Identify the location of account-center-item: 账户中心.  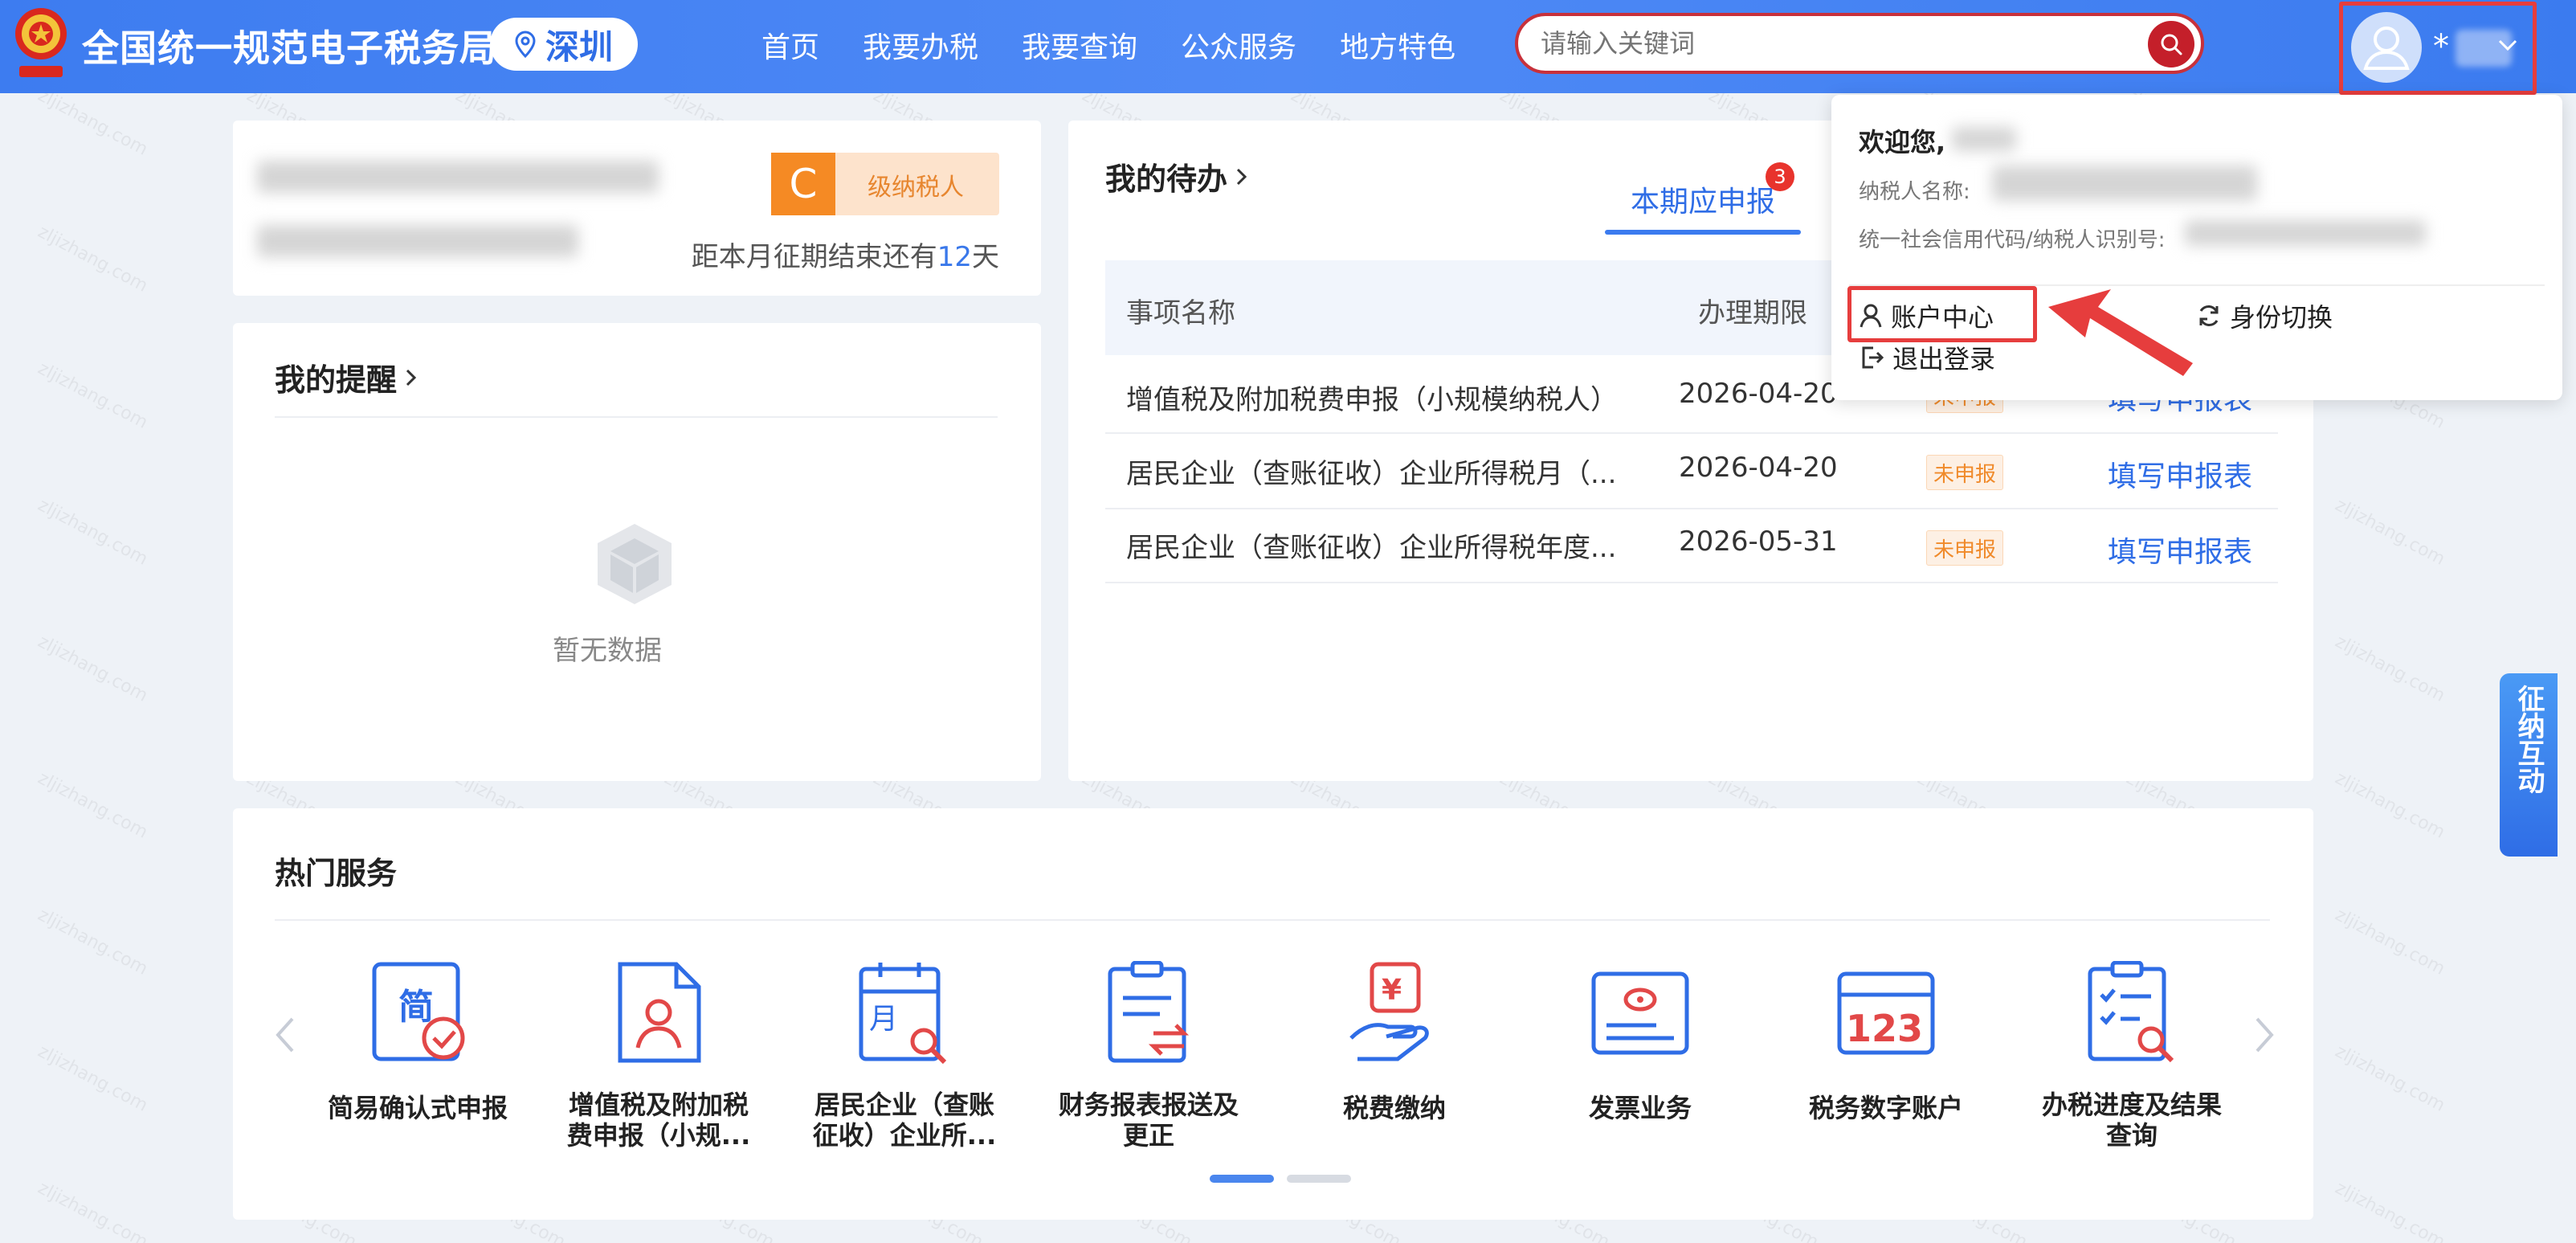
(1926, 315).